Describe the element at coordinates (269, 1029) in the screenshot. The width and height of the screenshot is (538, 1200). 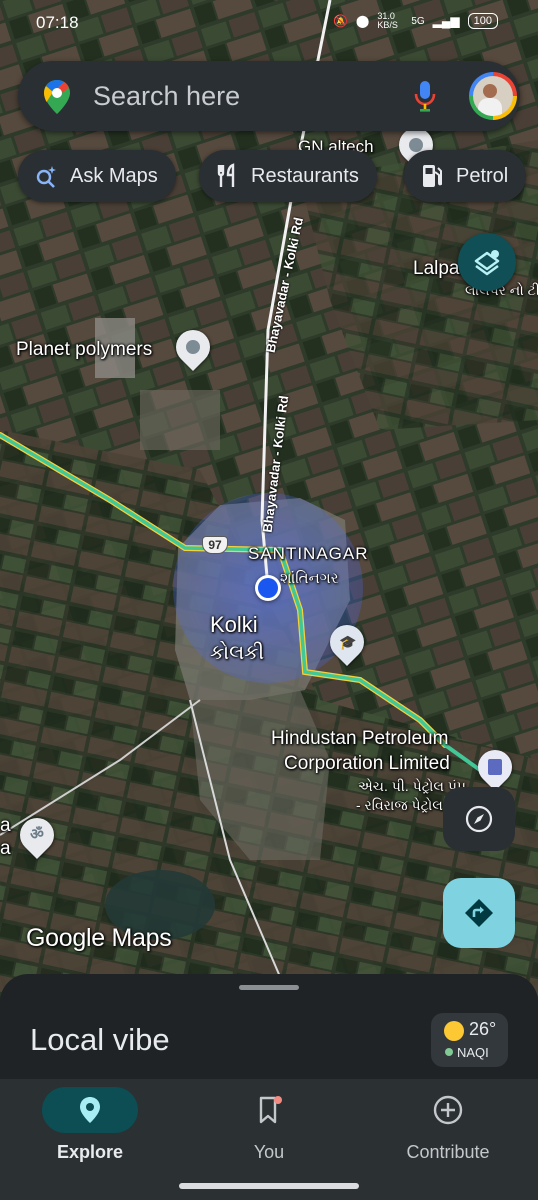
I see `bottom-sheet: Local vibe 26° NAQI` at that location.